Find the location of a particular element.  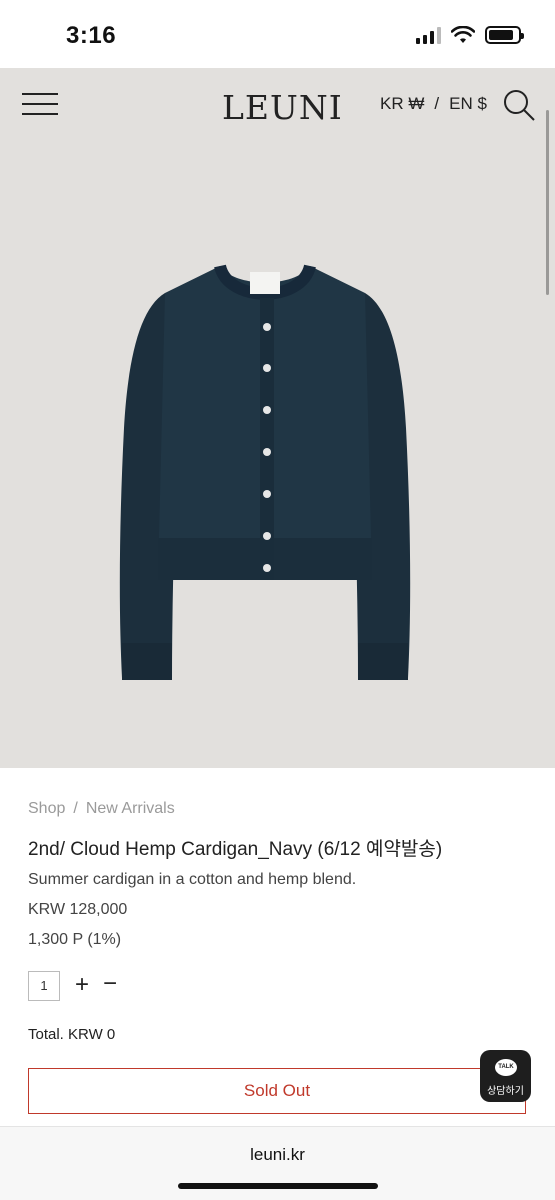

product-points: 1,300 P (1%) is located at coordinates (75, 939).